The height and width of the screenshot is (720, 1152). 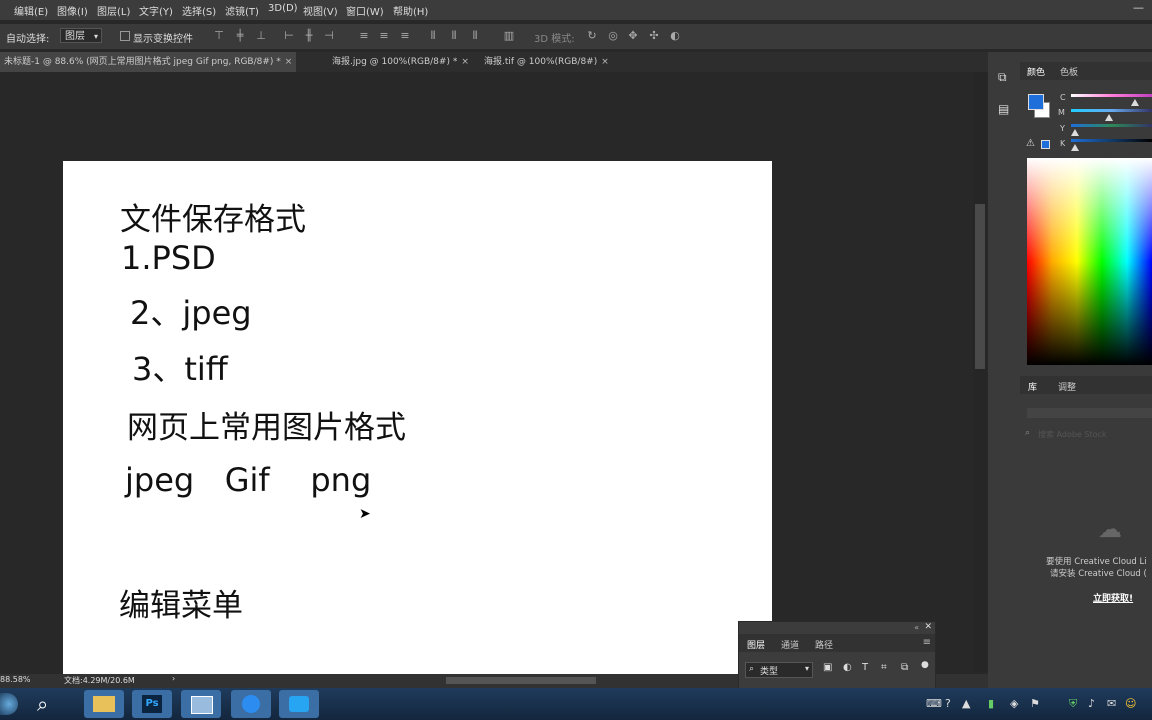 What do you see at coordinates (927, 642) in the screenshot?
I see `panel-menu-icon: ≡` at bounding box center [927, 642].